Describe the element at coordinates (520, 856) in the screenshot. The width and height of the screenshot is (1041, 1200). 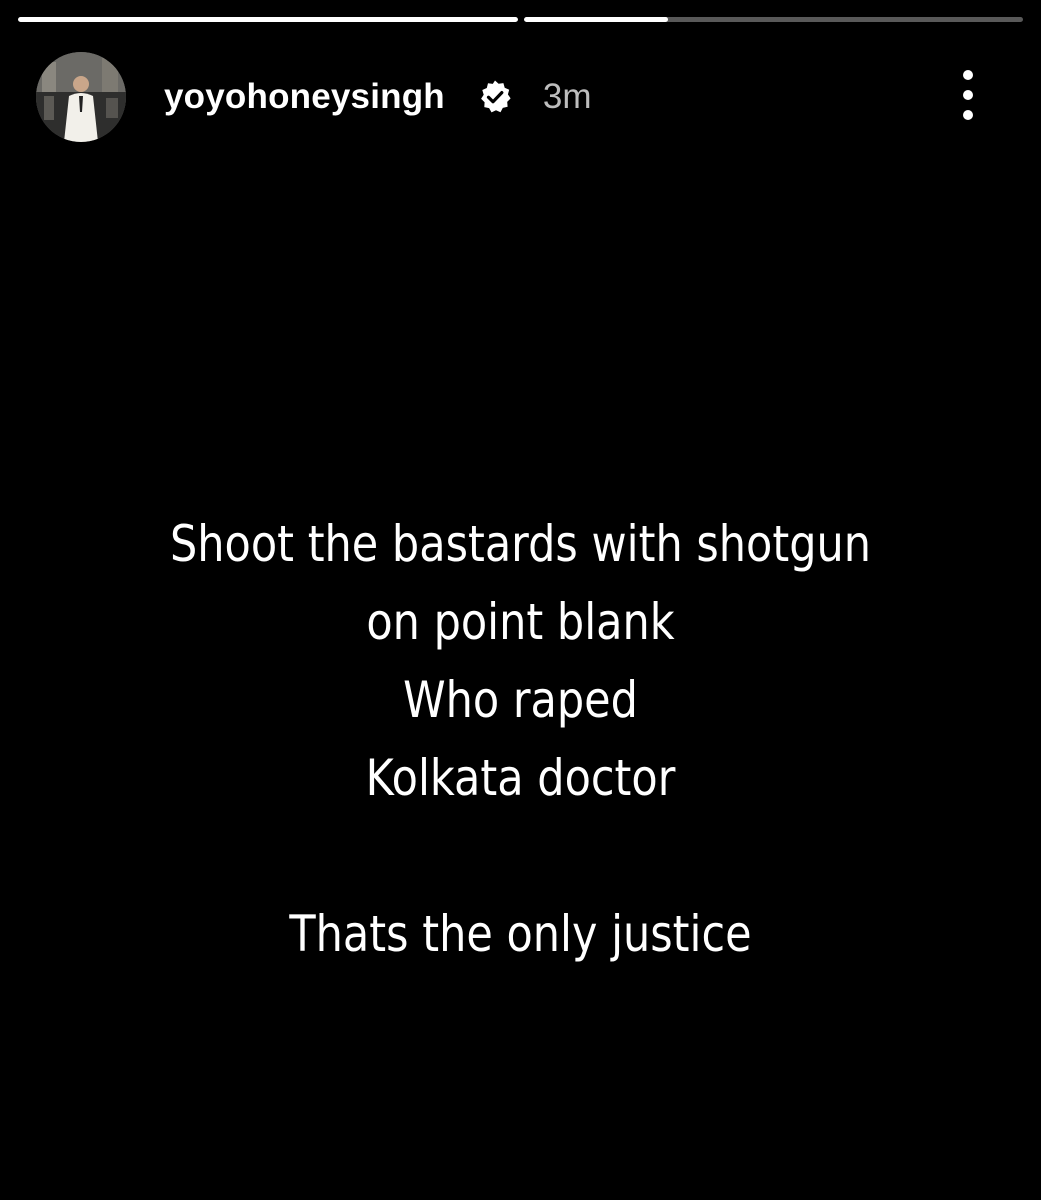
I see `story-text-line` at that location.